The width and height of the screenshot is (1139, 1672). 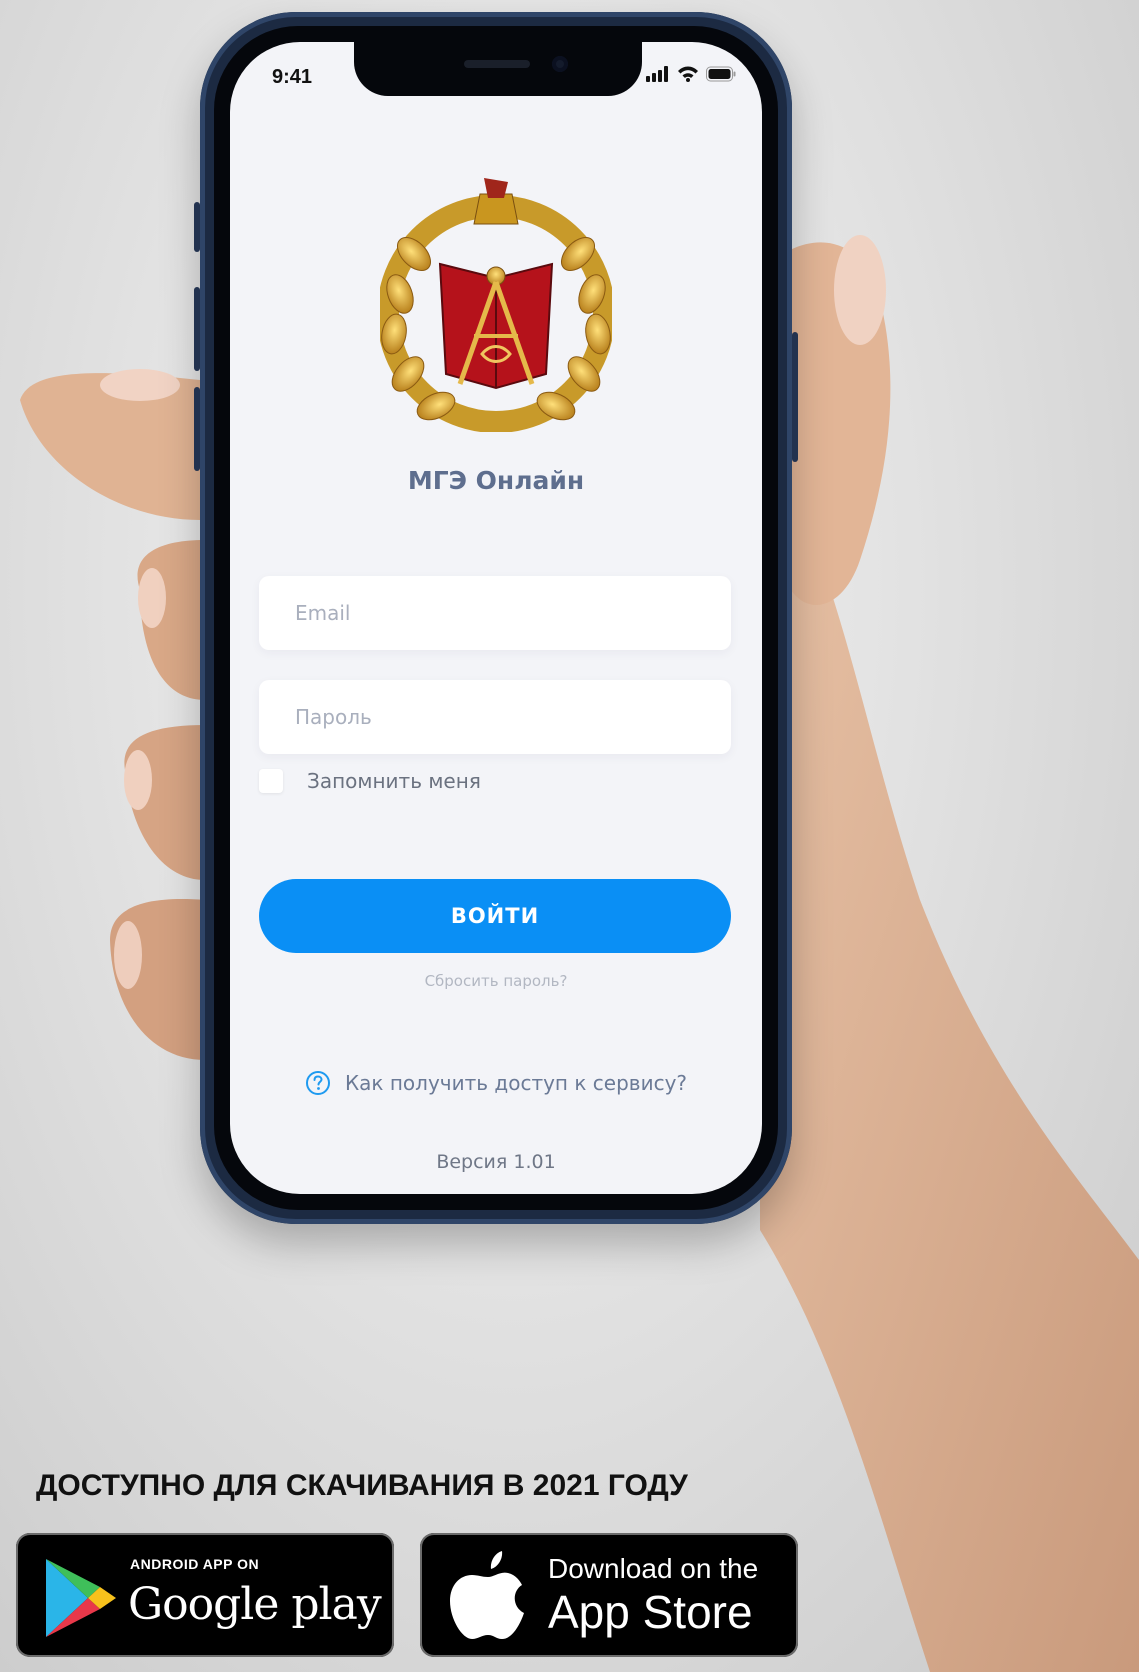 What do you see at coordinates (197, 227) in the screenshot?
I see `phone-side-button` at bounding box center [197, 227].